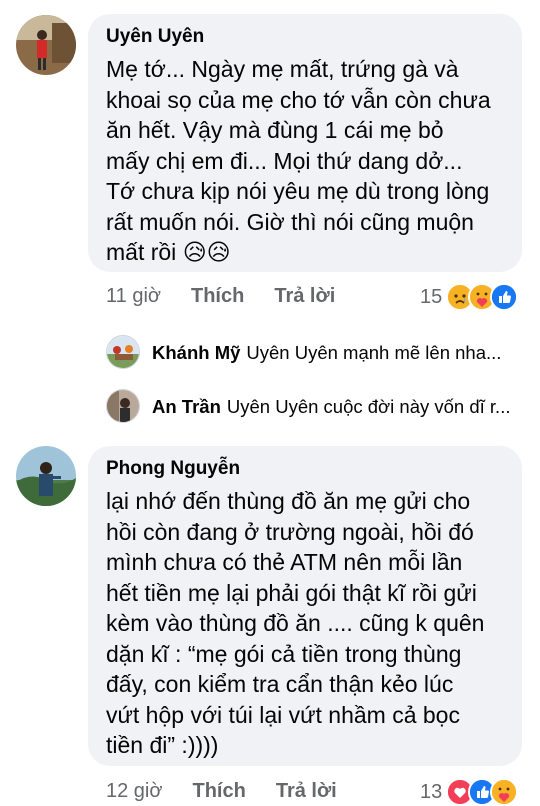  Describe the element at coordinates (431, 791) in the screenshot. I see `reaction-count: 13` at that location.